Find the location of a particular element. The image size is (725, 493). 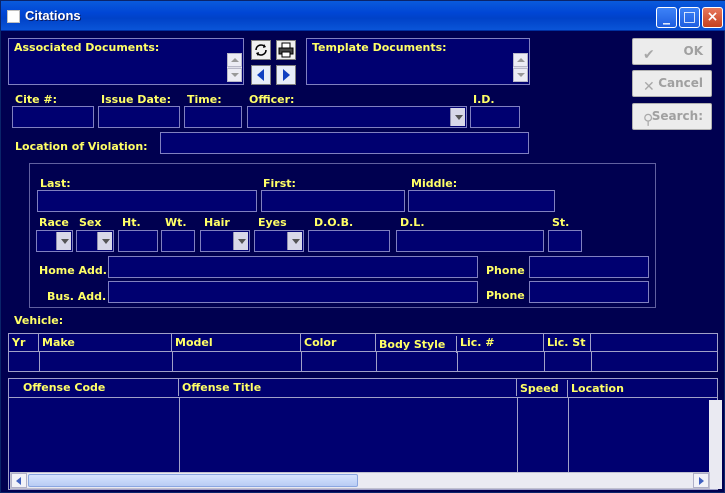

drivers-license-field is located at coordinates (470, 241).